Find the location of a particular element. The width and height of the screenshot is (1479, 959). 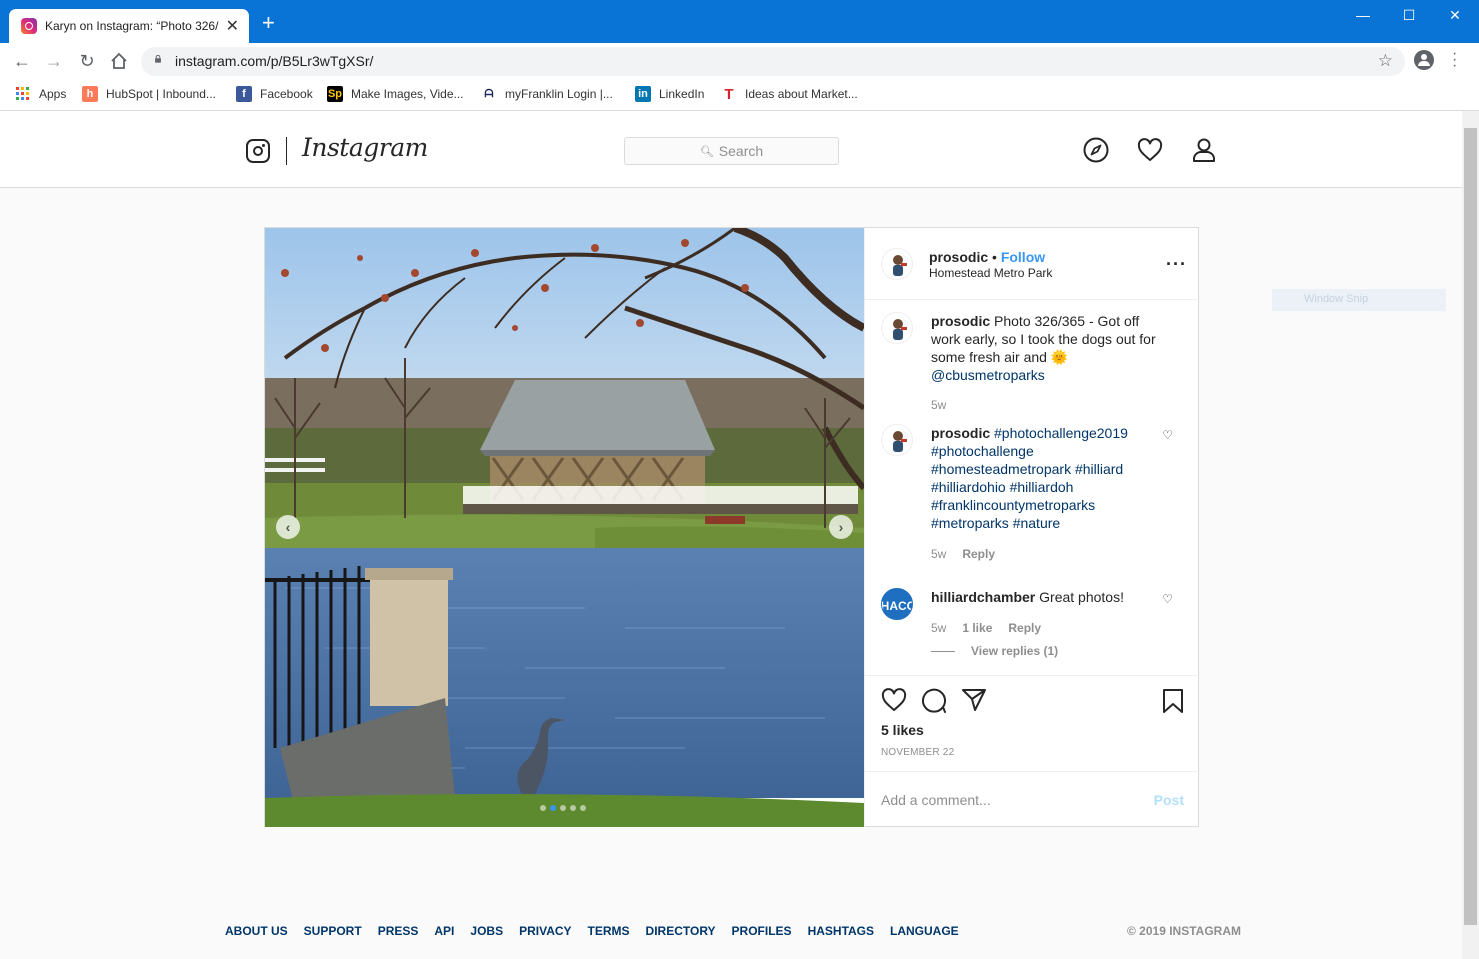

back-arrow-icon: ← is located at coordinates (22, 61).